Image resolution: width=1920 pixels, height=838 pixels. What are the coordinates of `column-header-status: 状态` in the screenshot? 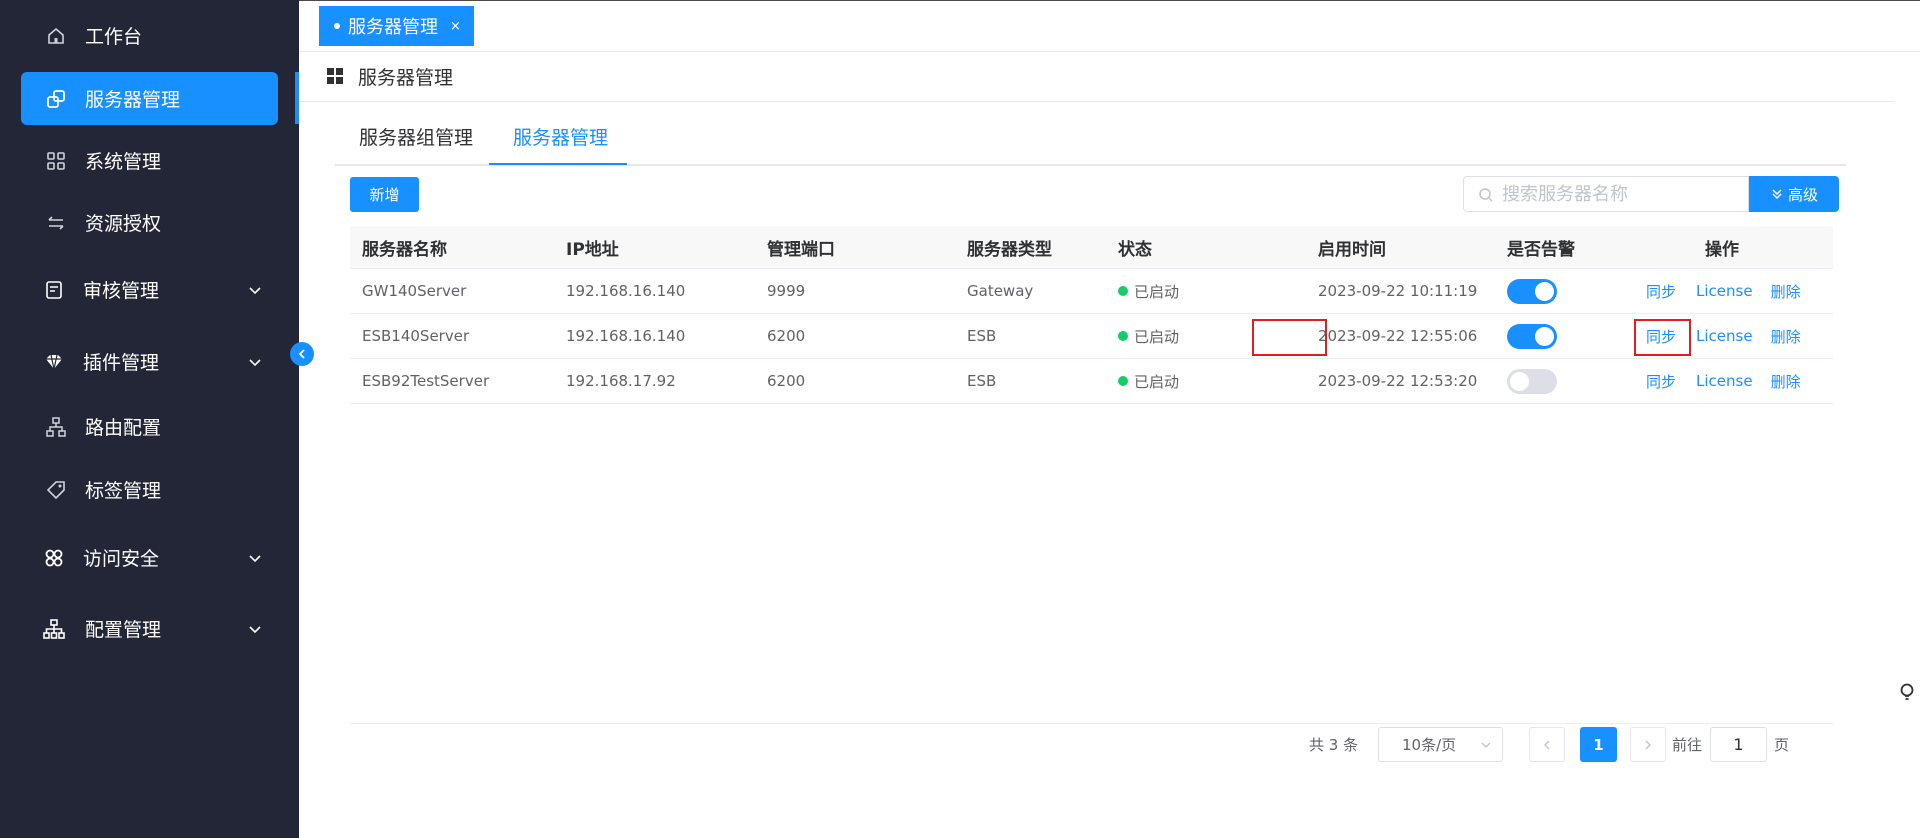 It's located at (1135, 247).